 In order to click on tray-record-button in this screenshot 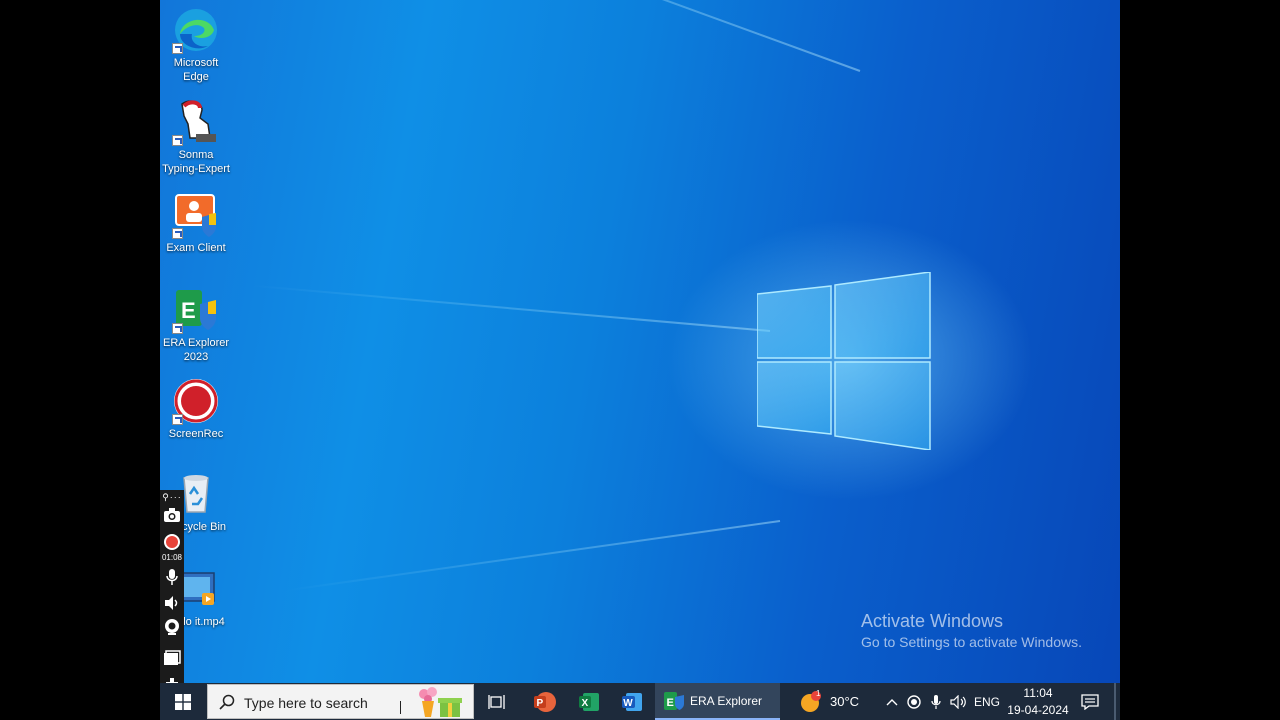, I will do `click(914, 701)`.